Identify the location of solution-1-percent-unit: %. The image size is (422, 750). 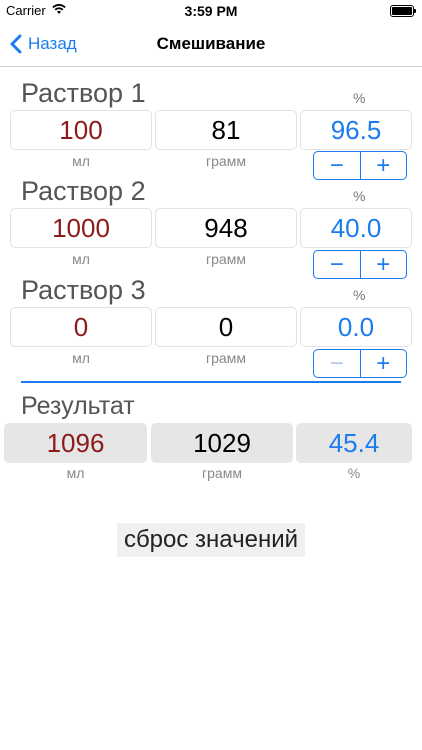
(359, 98).